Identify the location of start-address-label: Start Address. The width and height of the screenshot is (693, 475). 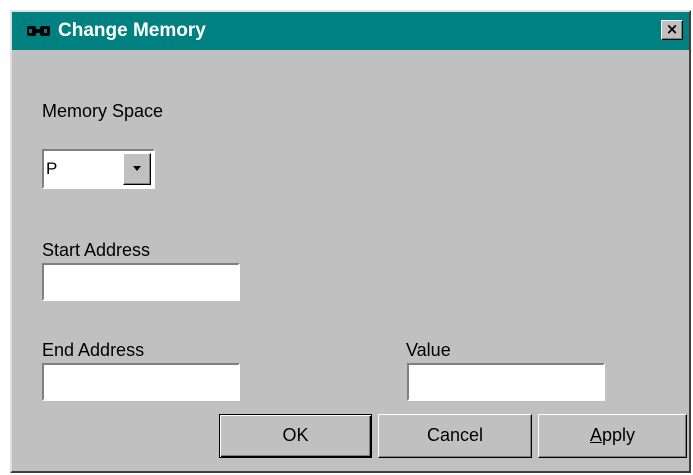
(96, 250).